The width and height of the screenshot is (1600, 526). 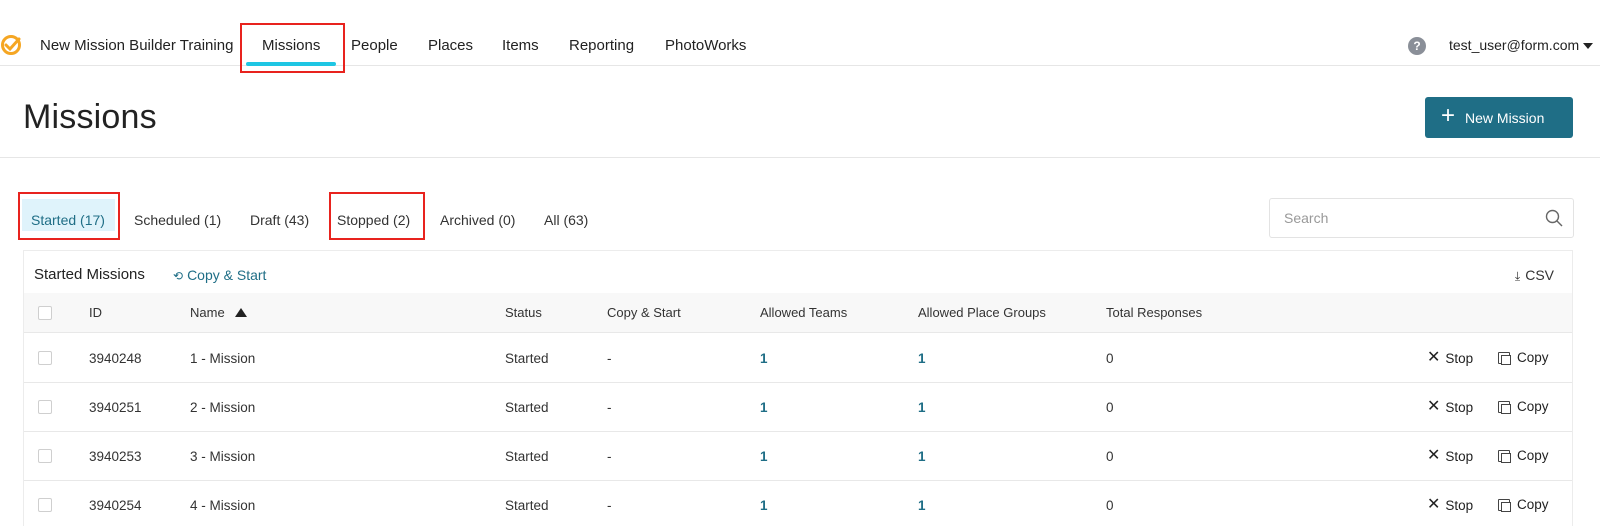 I want to click on highlight-box-missions-nav, so click(x=292, y=48).